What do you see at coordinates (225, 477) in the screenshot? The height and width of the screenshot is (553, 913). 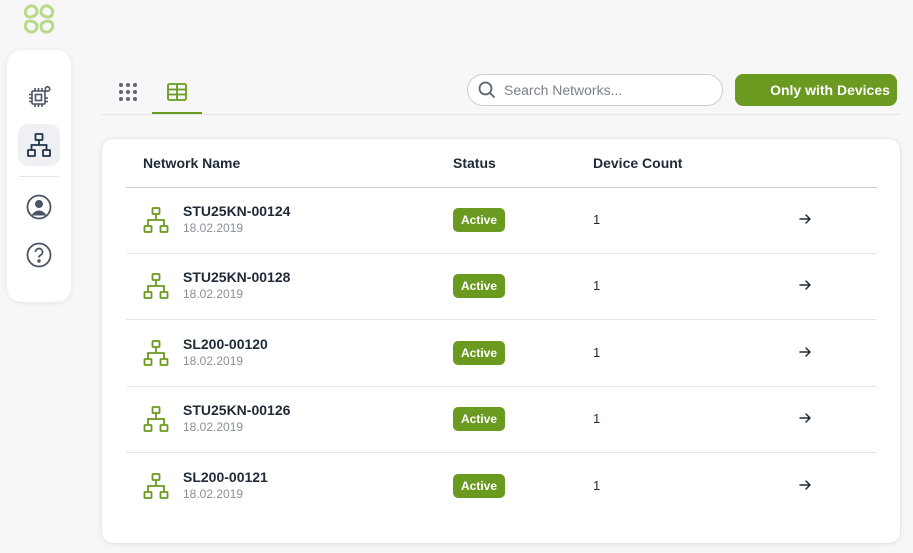 I see `network-name: SL200-00121` at bounding box center [225, 477].